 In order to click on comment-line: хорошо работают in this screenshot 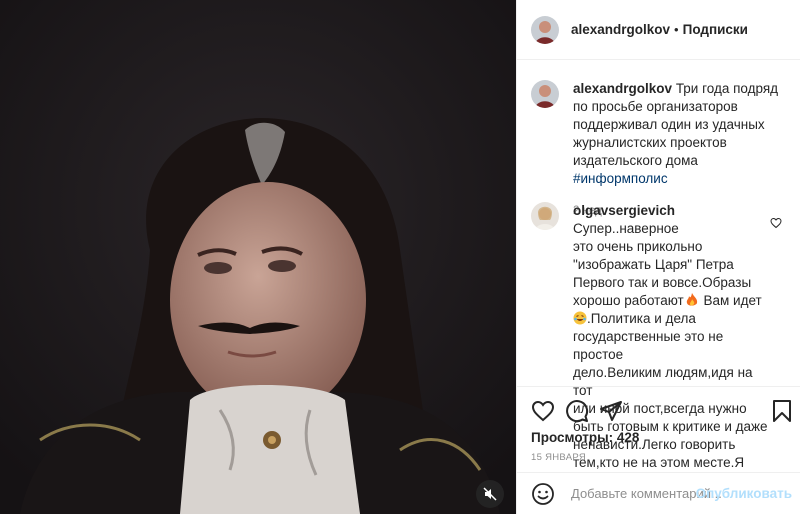, I will do `click(628, 300)`.